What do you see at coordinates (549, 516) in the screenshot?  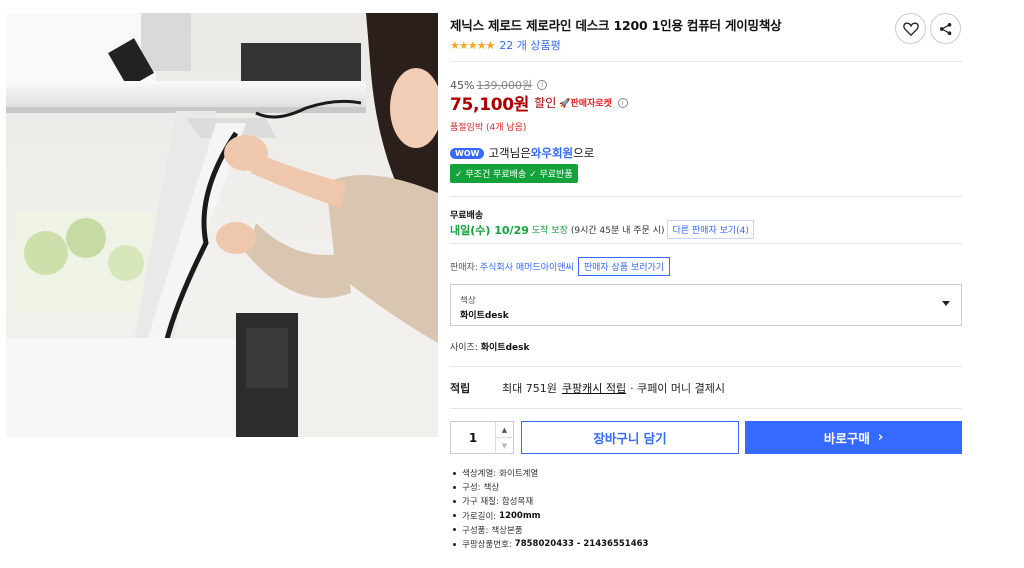 I see `spec-item: 가로길이: 1200mm` at bounding box center [549, 516].